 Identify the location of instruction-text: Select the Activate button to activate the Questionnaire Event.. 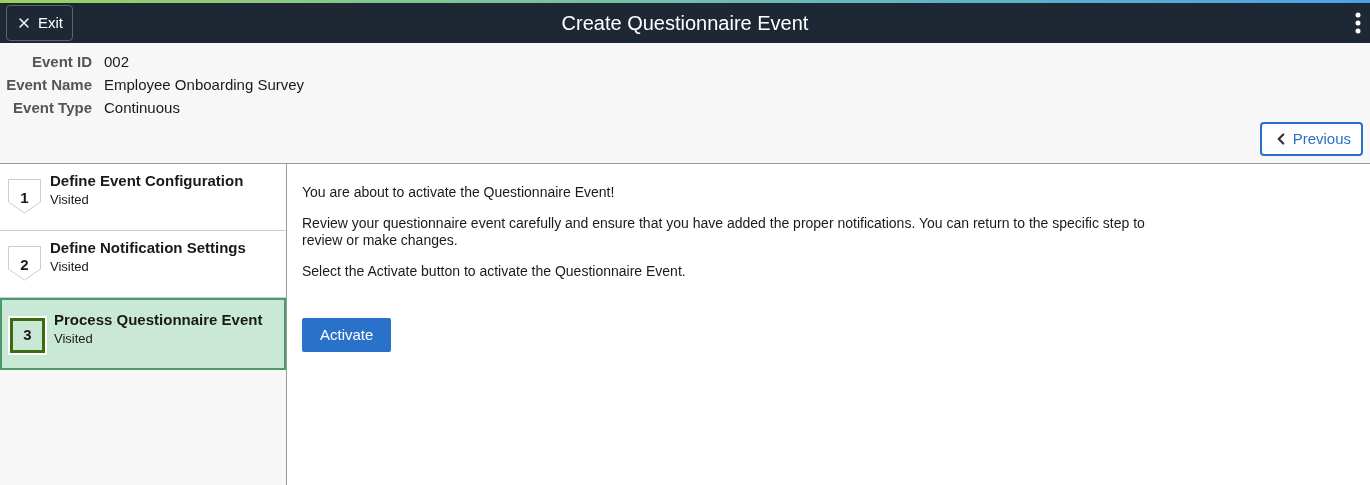
(494, 271).